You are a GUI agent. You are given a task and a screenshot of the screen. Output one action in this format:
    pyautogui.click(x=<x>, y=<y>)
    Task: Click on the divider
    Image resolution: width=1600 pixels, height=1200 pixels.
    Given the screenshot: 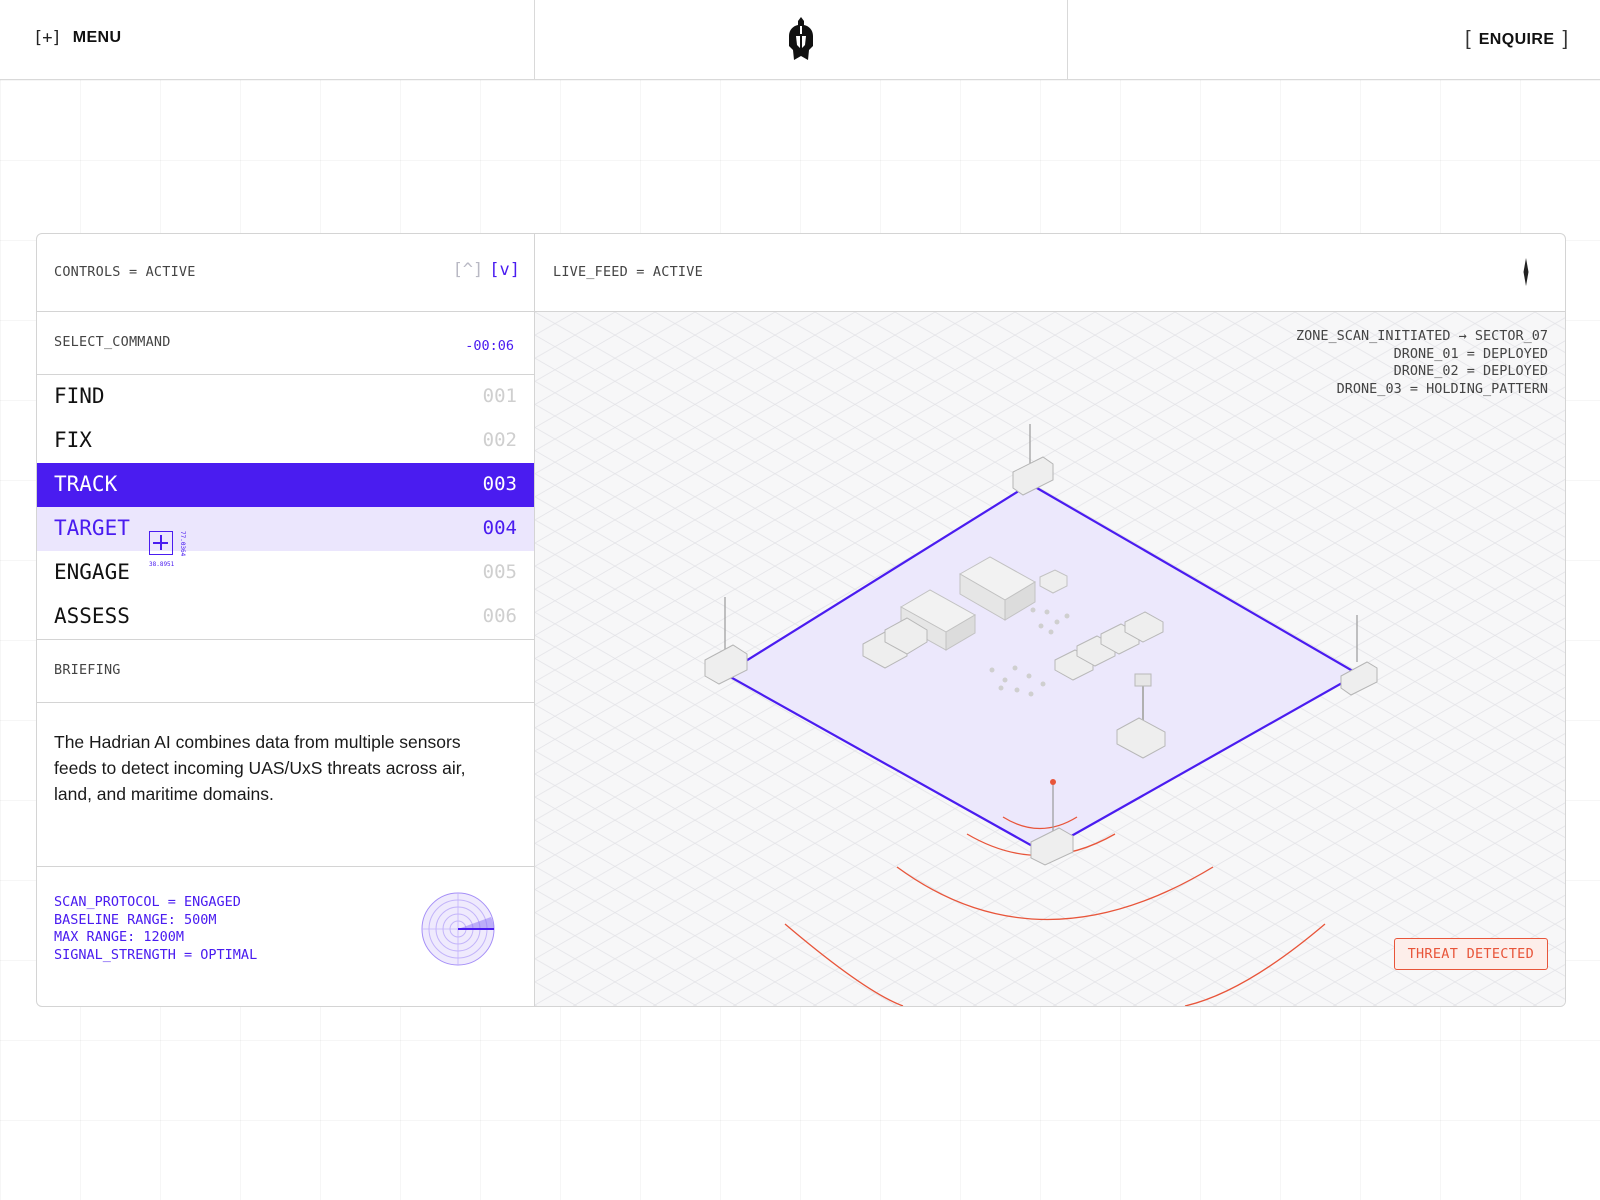 What is the action you would take?
    pyautogui.click(x=285, y=866)
    